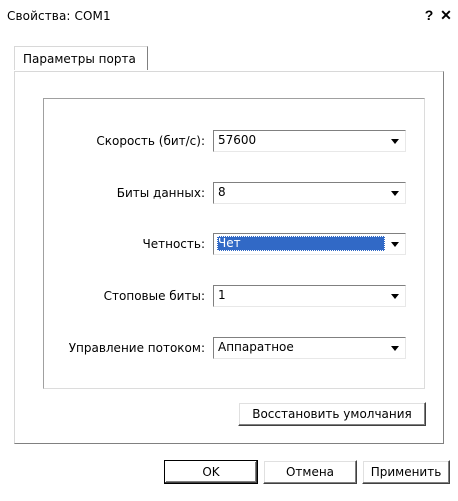 This screenshot has height=501, width=458. Describe the element at coordinates (309, 193) in the screenshot. I see `data-bits-dropdown: 8` at that location.